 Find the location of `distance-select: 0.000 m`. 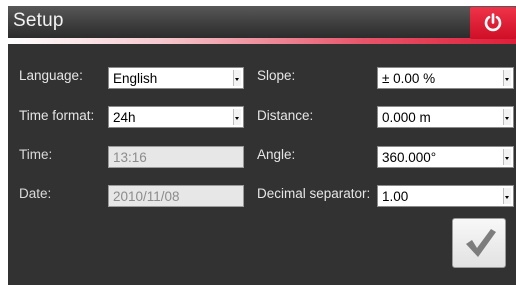

distance-select: 0.000 m is located at coordinates (445, 117).